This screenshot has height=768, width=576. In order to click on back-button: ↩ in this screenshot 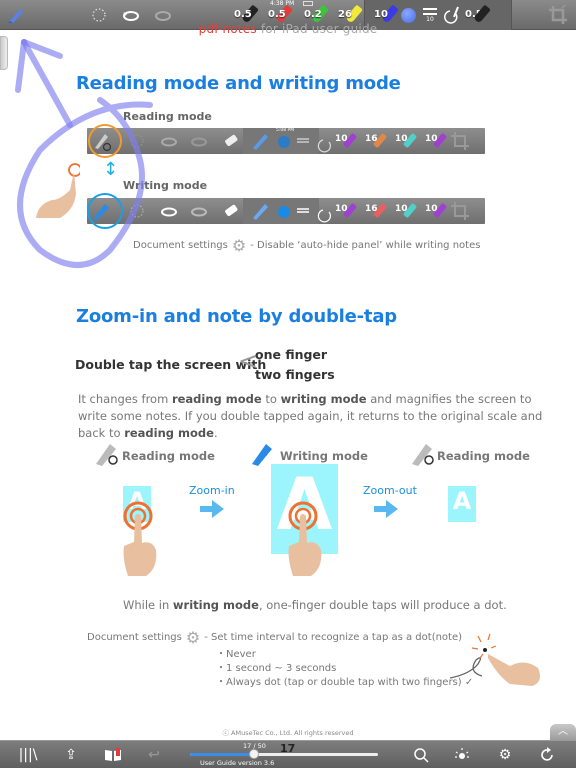, I will do `click(154, 755)`.